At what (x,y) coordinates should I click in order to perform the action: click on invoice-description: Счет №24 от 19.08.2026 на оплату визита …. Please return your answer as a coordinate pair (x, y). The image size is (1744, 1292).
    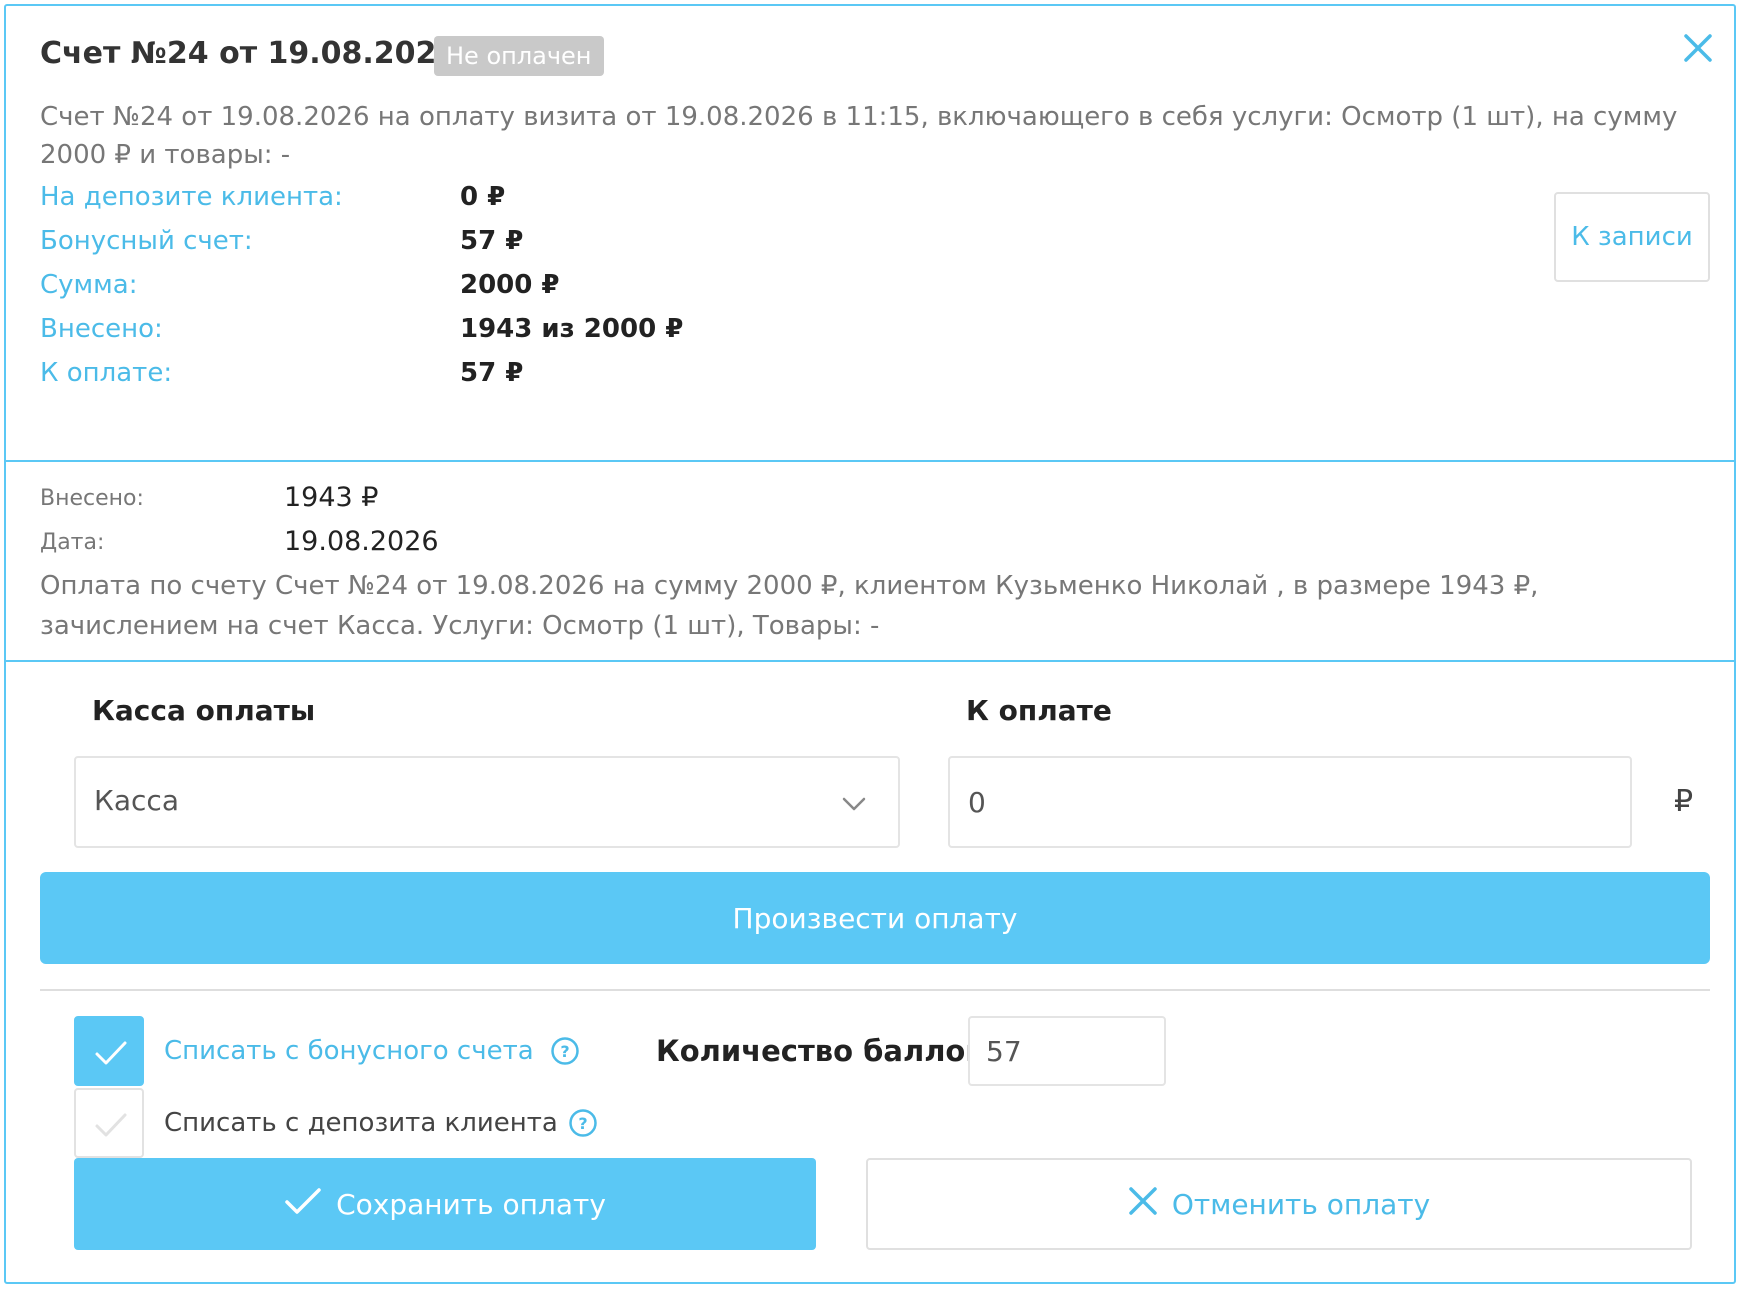
    Looking at the image, I should click on (859, 136).